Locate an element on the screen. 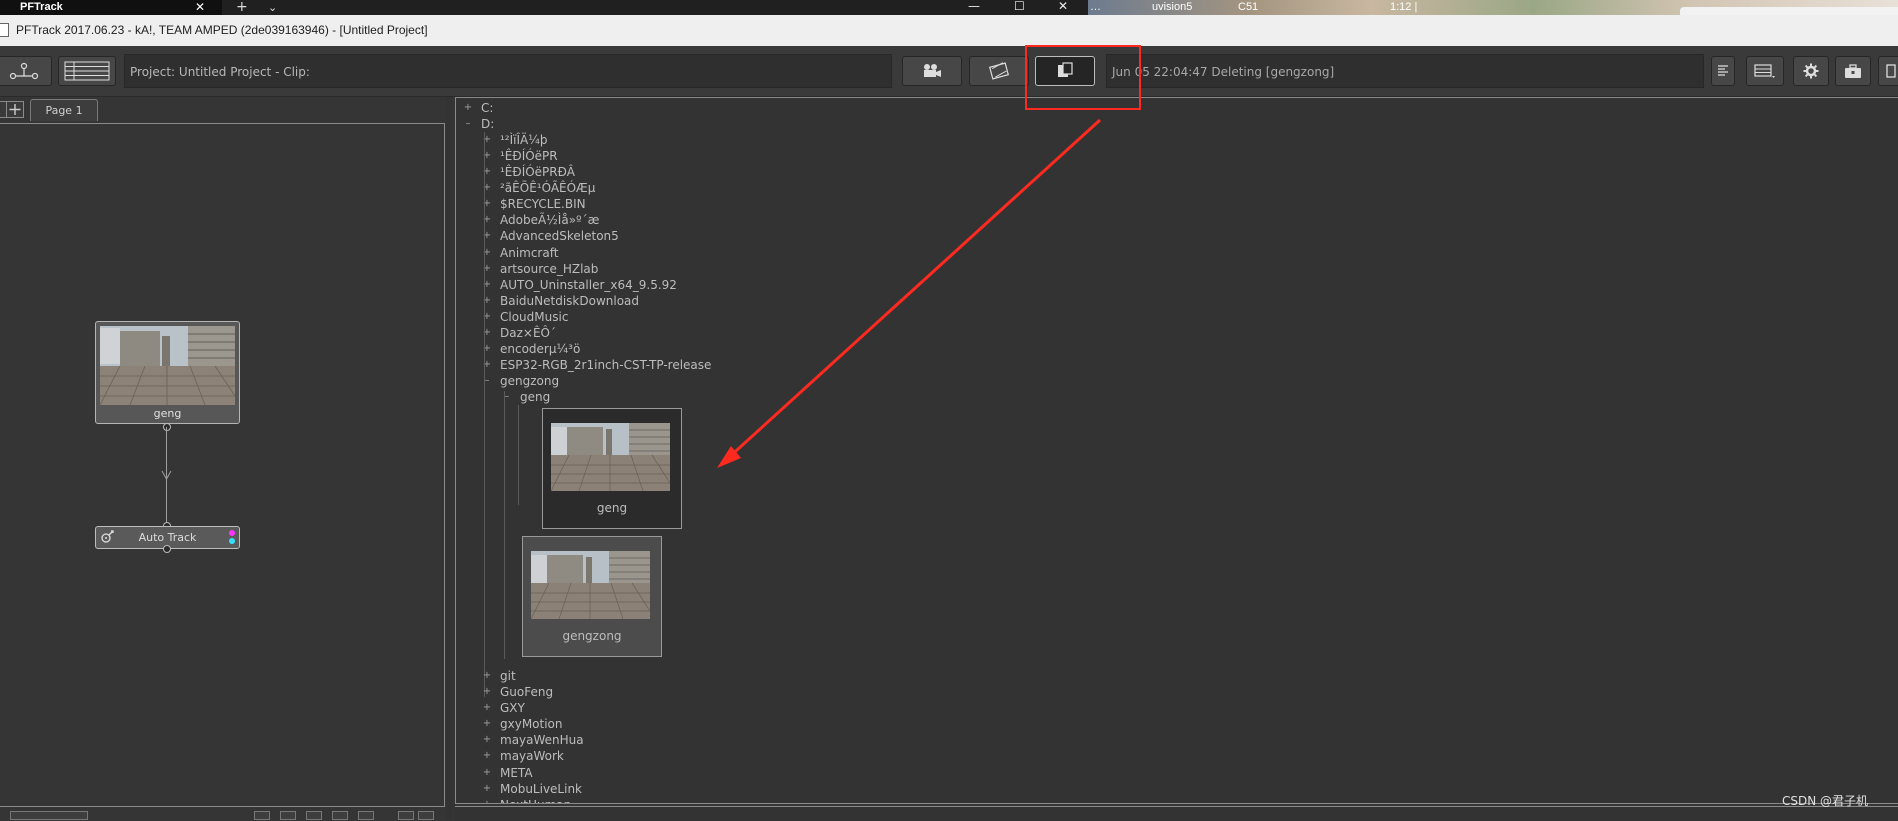  tree-drive-item: D: is located at coordinates (487, 124).